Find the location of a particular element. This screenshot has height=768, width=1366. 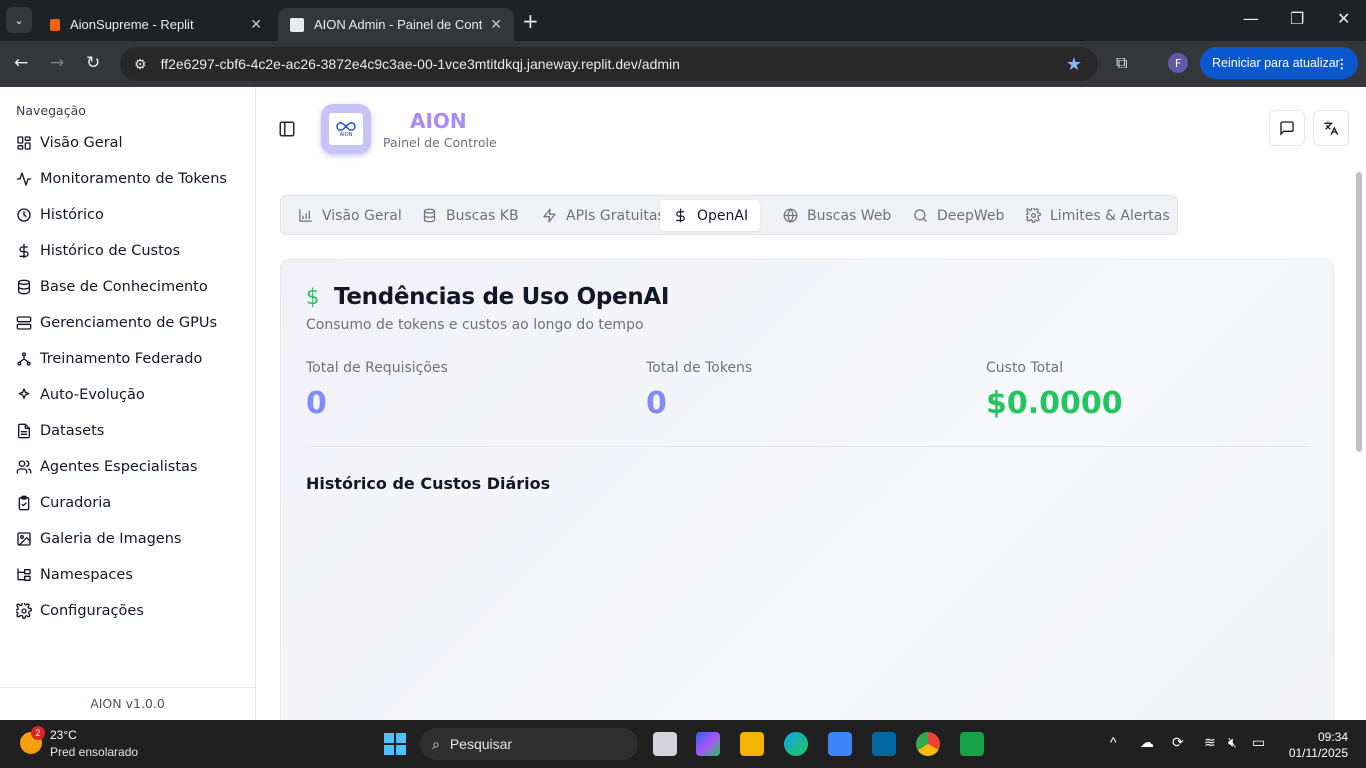

profile-avatar: F is located at coordinates (1178, 63).